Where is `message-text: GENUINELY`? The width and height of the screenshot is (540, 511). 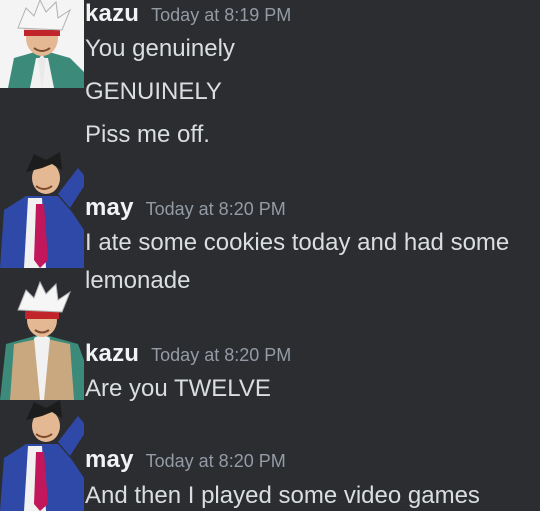 message-text: GENUINELY is located at coordinates (153, 91).